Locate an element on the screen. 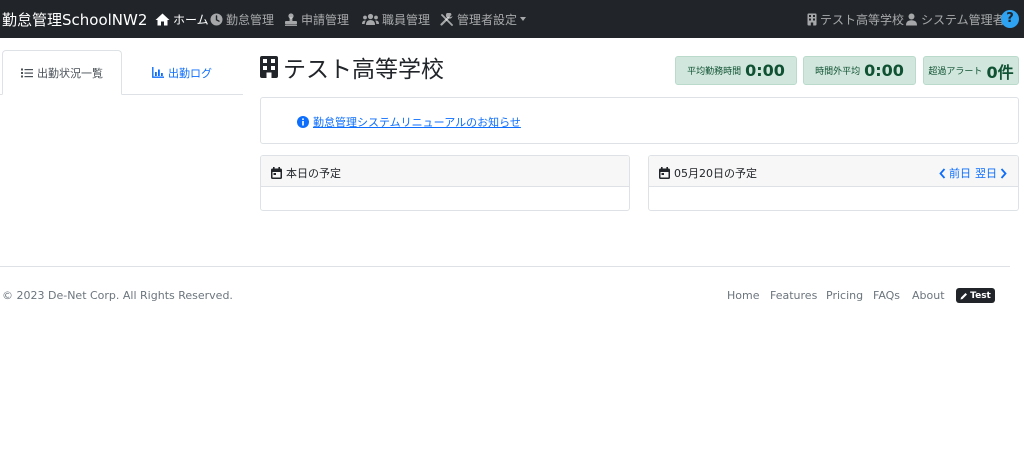  next-day-schedule-card: 05月20日の予定 前日 翌日 is located at coordinates (833, 183).